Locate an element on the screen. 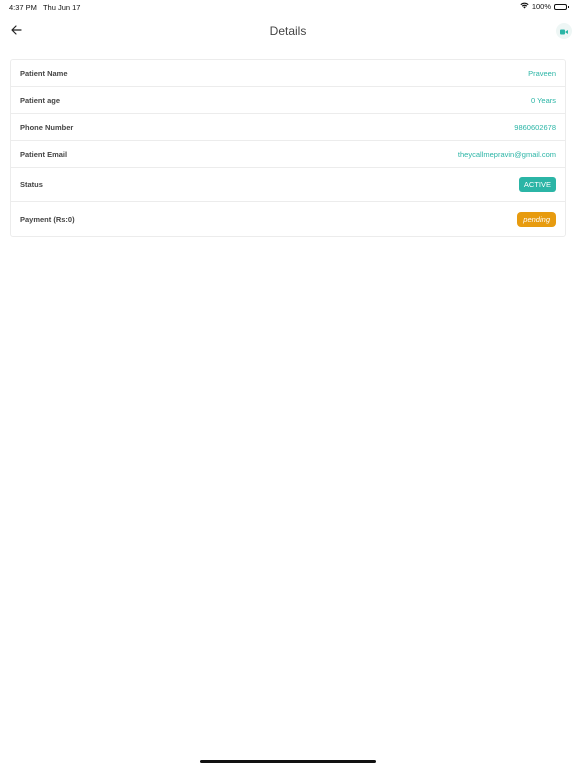 Image resolution: width=576 pixels, height=768 pixels. row-payment: Payment (Rs:0) pending is located at coordinates (288, 219).